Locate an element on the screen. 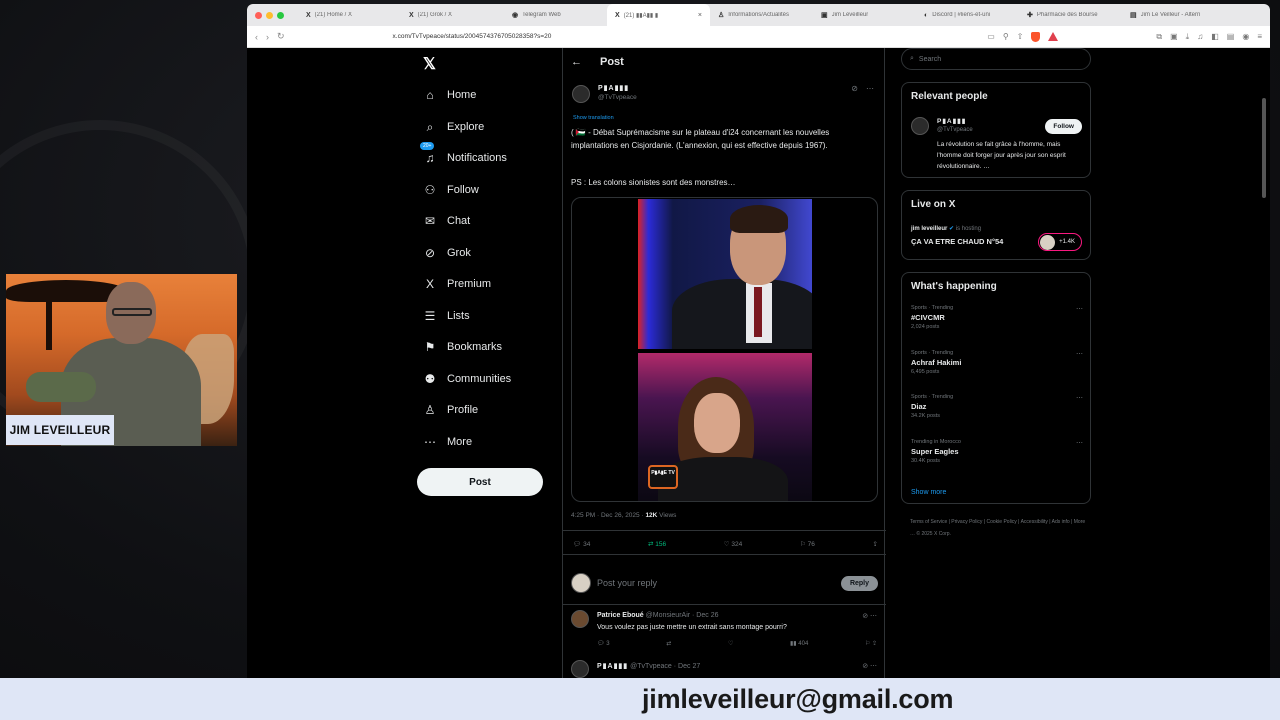 The height and width of the screenshot is (720, 1280). live-stream-title: ÇA VA ETRE CHAUD N°54 is located at coordinates (957, 241).